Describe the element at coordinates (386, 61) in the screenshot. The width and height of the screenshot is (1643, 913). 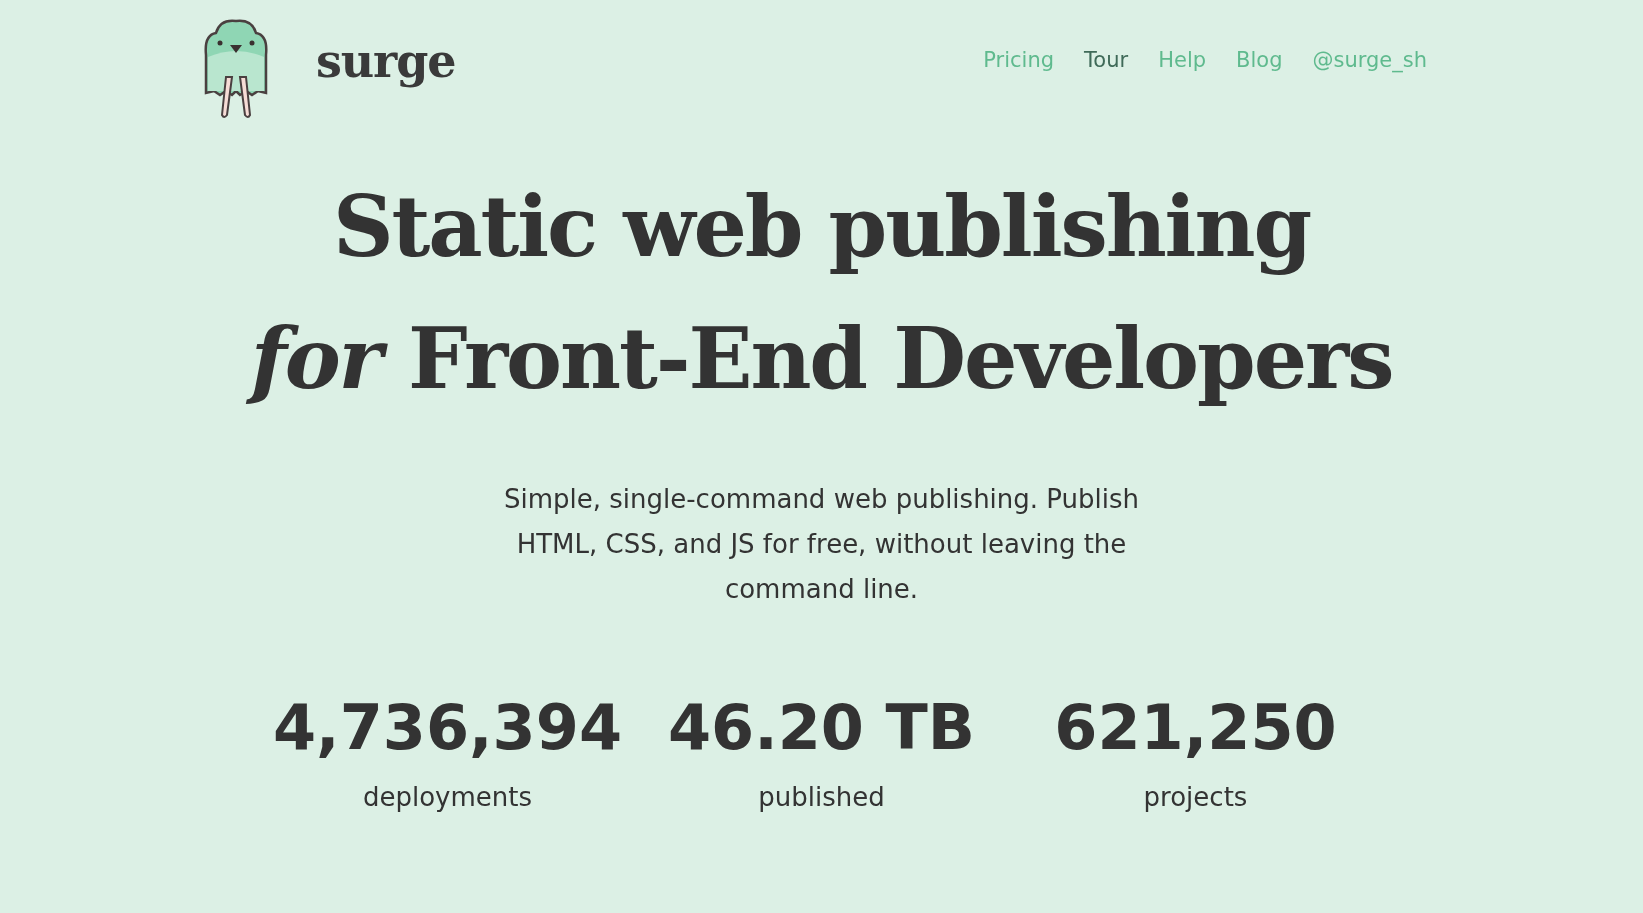
I see `brand-name: surge` at that location.